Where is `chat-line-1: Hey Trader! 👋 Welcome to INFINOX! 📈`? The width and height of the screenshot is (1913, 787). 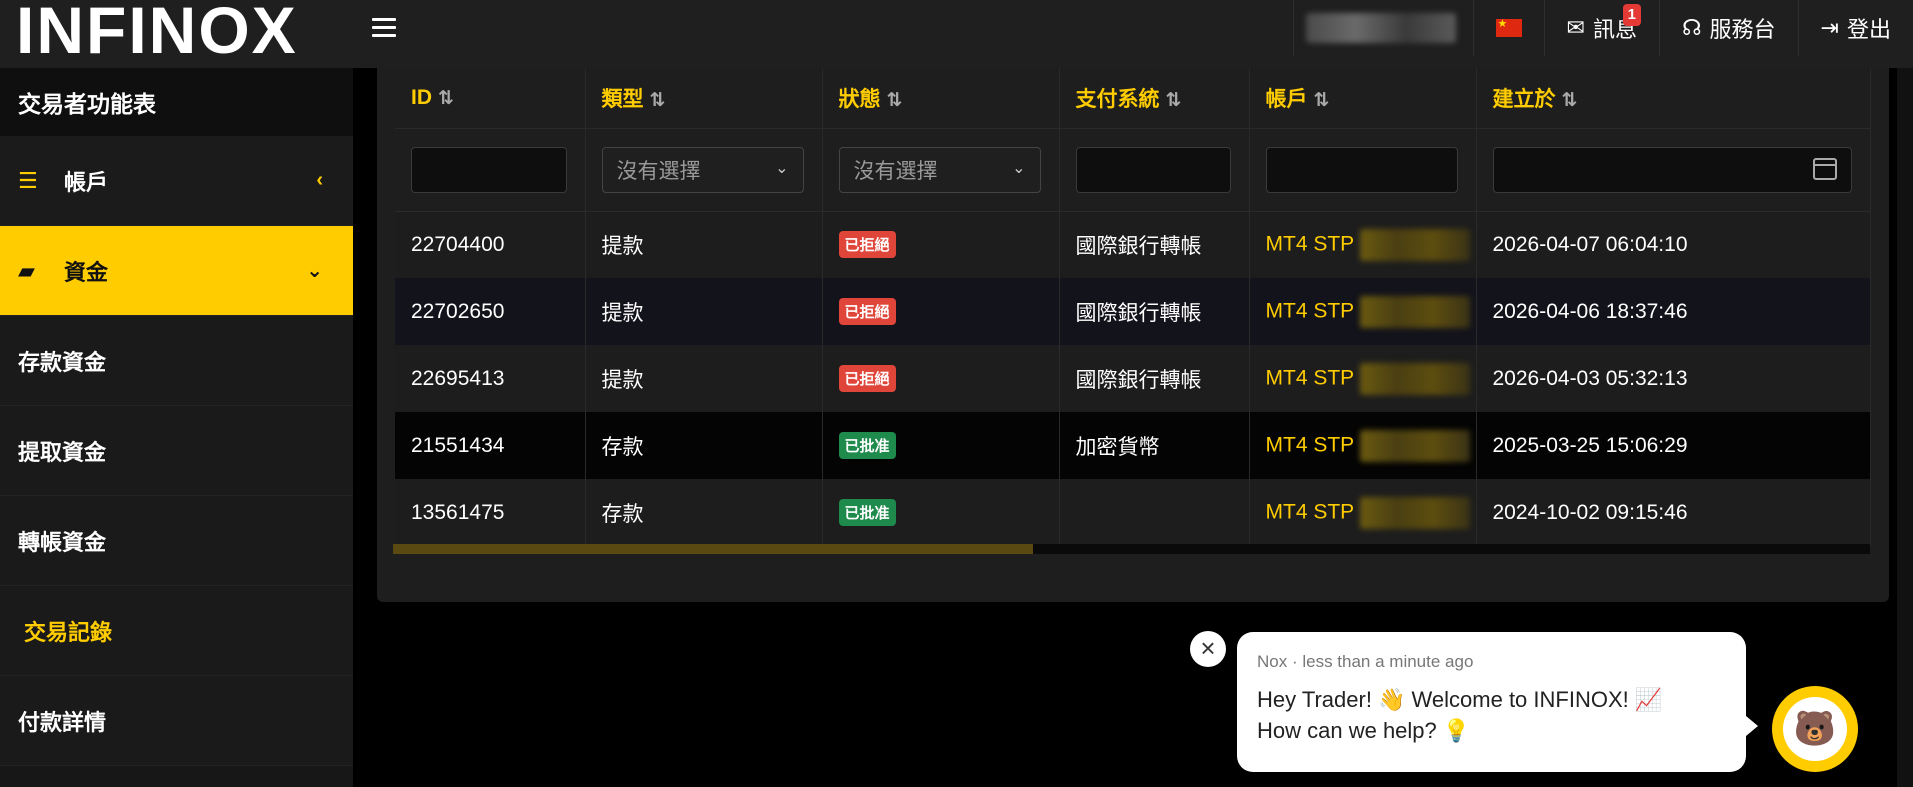 chat-line-1: Hey Trader! 👋 Welcome to INFINOX! 📈 is located at coordinates (1460, 699).